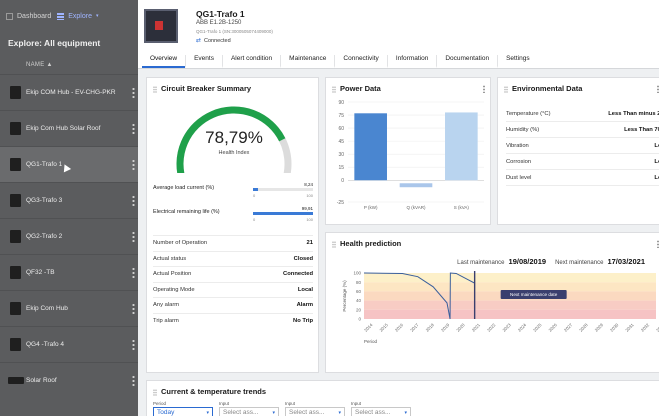 This screenshot has width=659, height=416. I want to click on health-prediction-title: Health prediction, so click(371, 243).